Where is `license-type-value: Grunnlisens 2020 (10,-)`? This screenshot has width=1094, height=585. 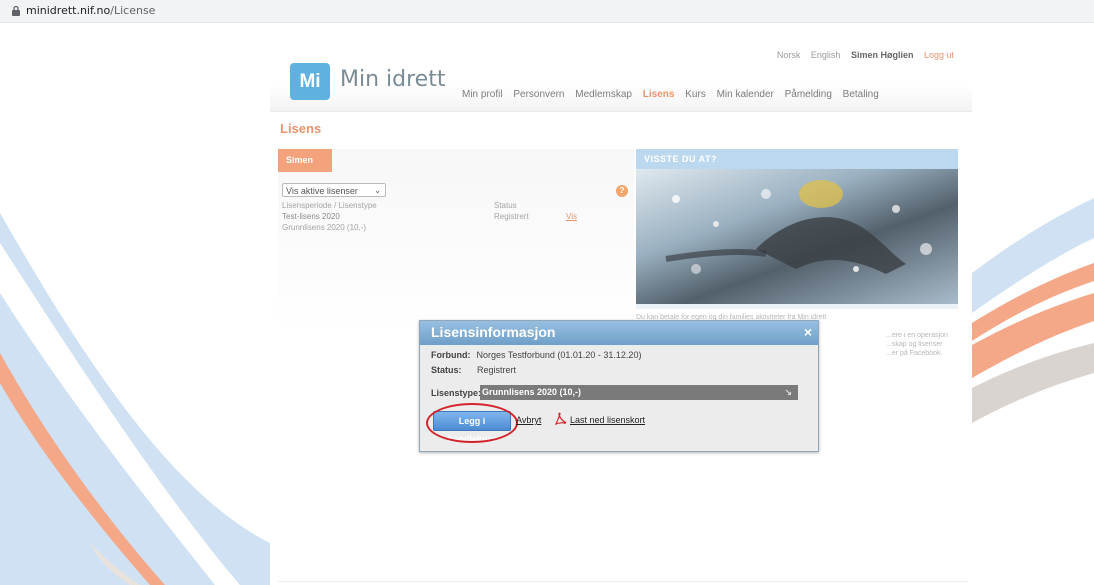
license-type-value: Grunnlisens 2020 (10,-) is located at coordinates (532, 392).